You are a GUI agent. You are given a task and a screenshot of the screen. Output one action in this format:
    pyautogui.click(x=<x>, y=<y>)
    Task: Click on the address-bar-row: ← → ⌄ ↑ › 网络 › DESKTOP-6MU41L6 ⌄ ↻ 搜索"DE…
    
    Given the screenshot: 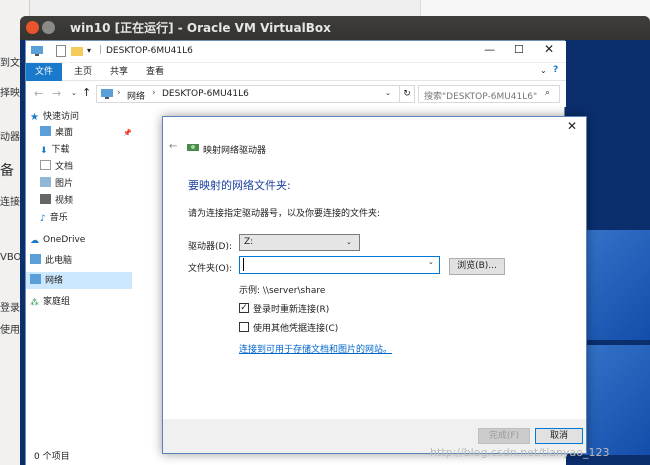 What is the action you would take?
    pyautogui.click(x=296, y=94)
    